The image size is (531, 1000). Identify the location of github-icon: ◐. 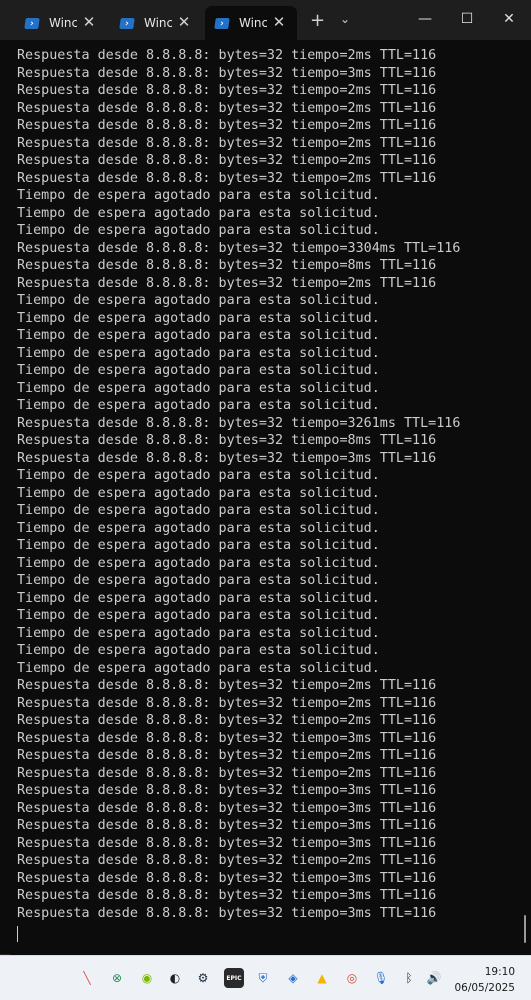
(175, 978).